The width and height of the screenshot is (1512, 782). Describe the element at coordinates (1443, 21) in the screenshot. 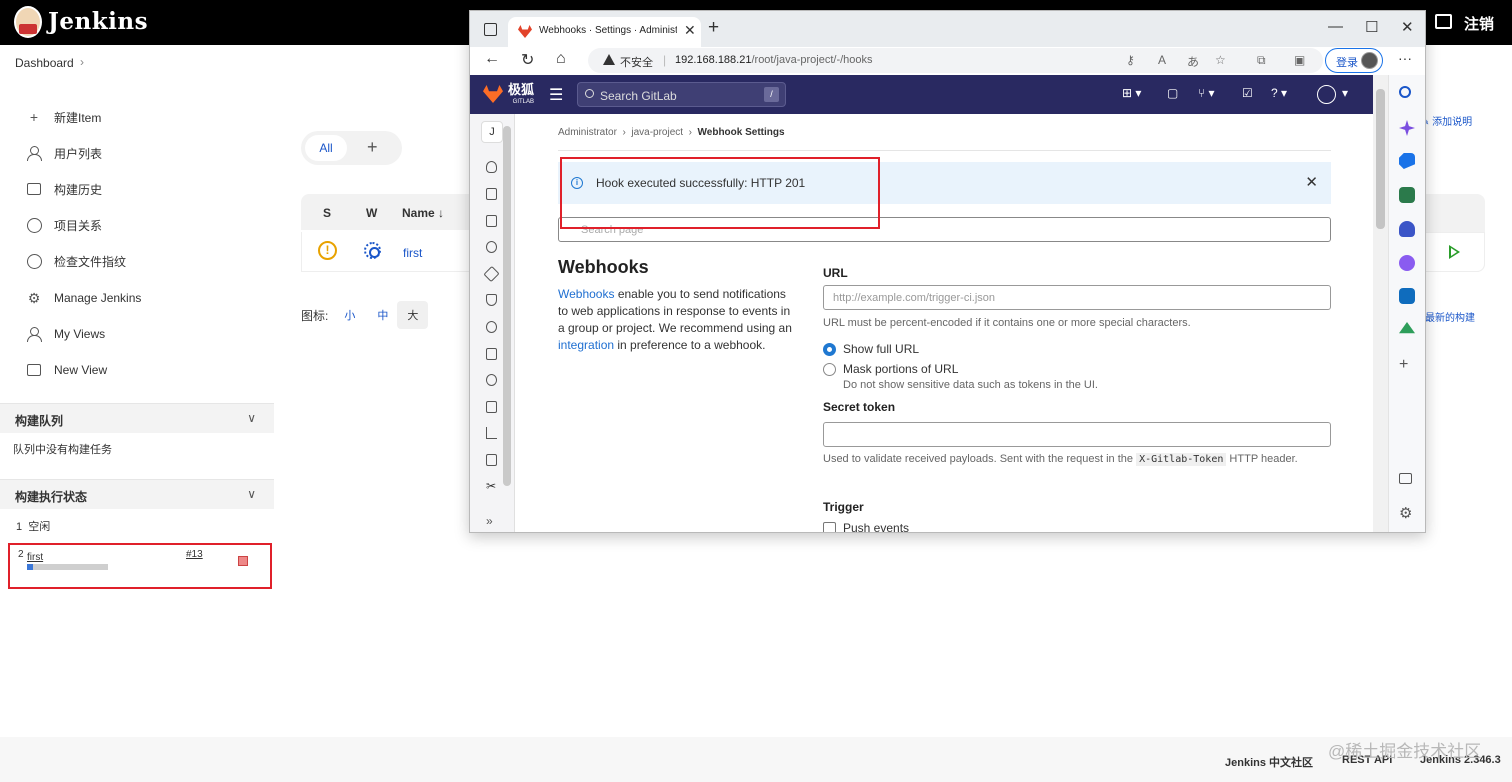

I see `logout-icon` at that location.